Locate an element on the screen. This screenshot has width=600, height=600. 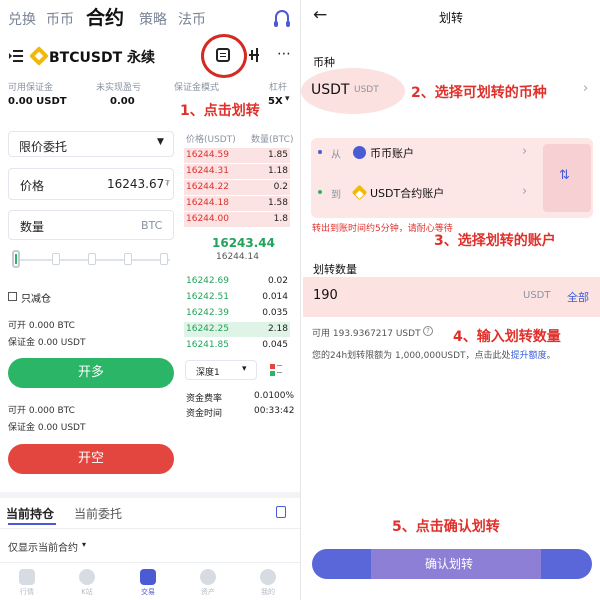
amount-value: 190 is located at coordinates (325, 295).